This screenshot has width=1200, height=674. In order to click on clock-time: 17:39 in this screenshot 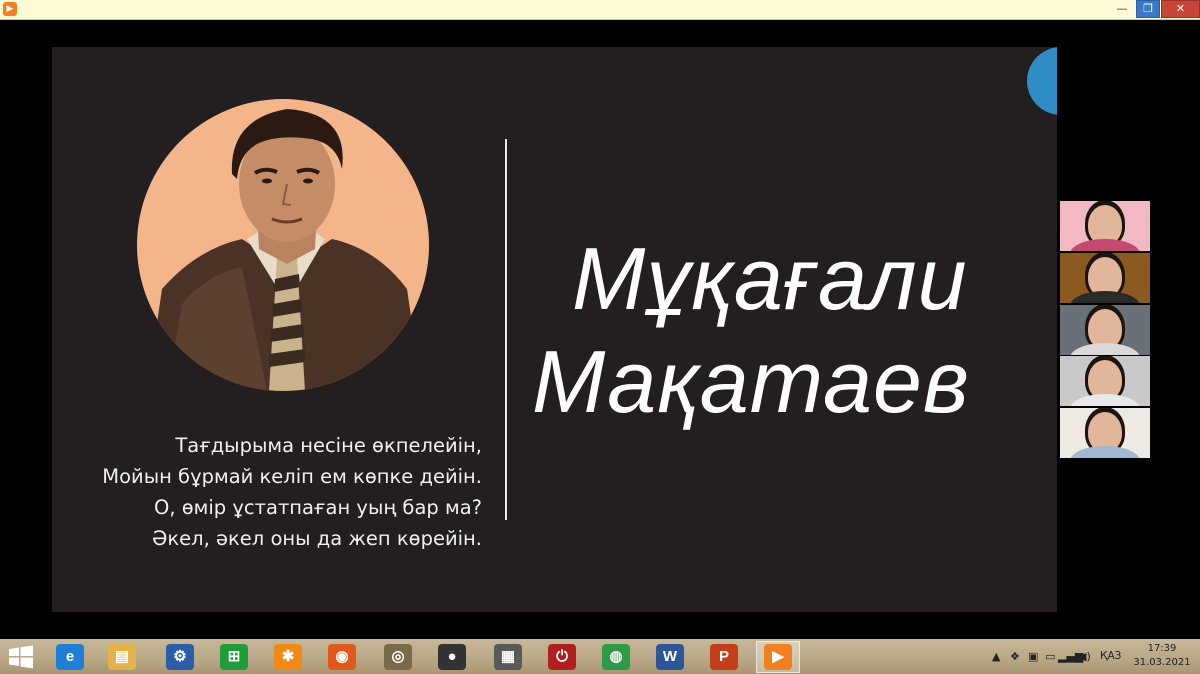, I will do `click(1162, 648)`.